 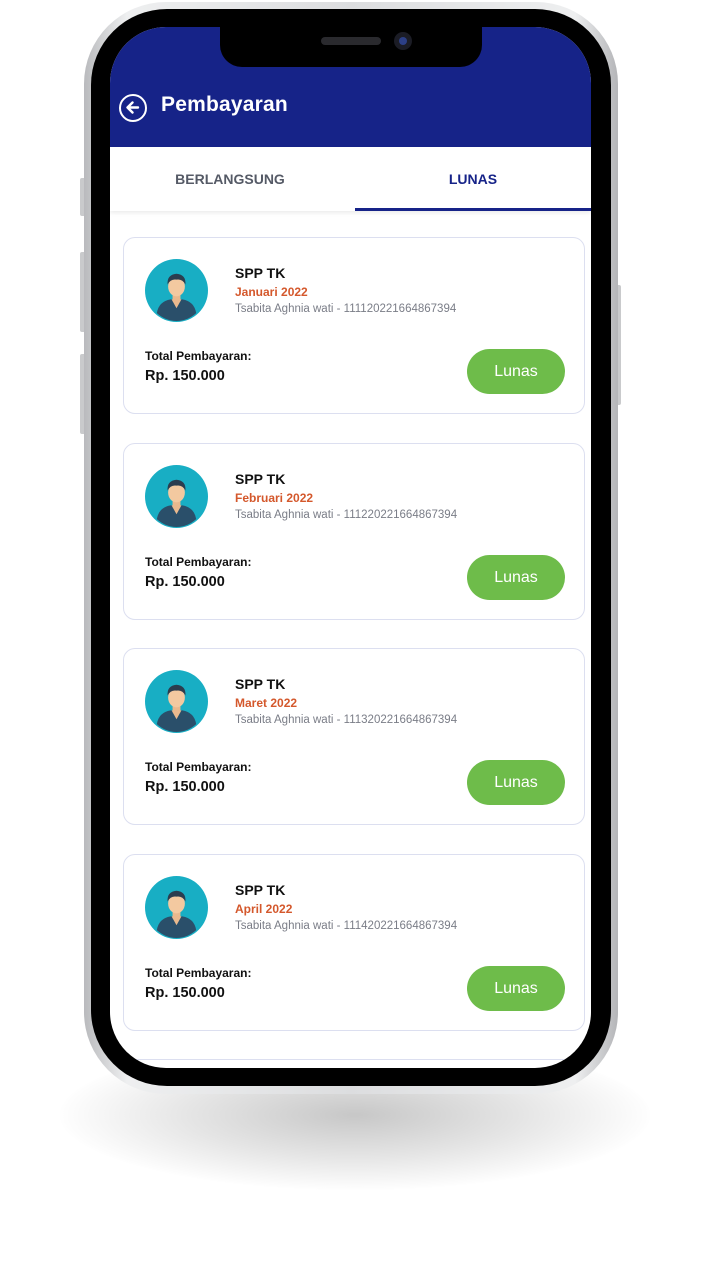 I want to click on student-name-id: Tsabita Aghnia wati - 111120221664867394, so click(x=346, y=309).